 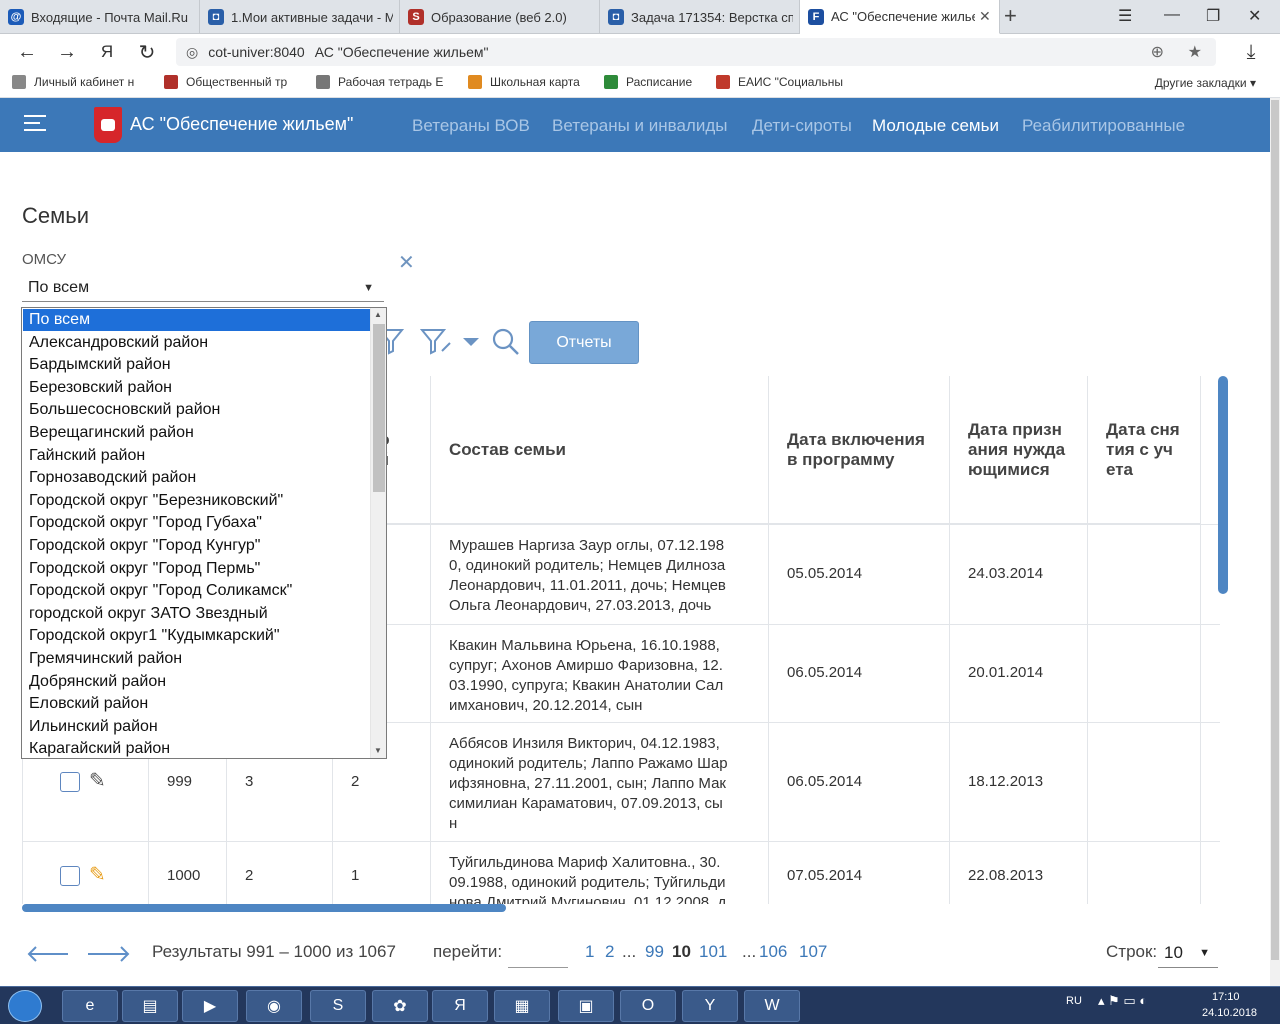 I want to click on skype-icon: S, so click(x=338, y=1006).